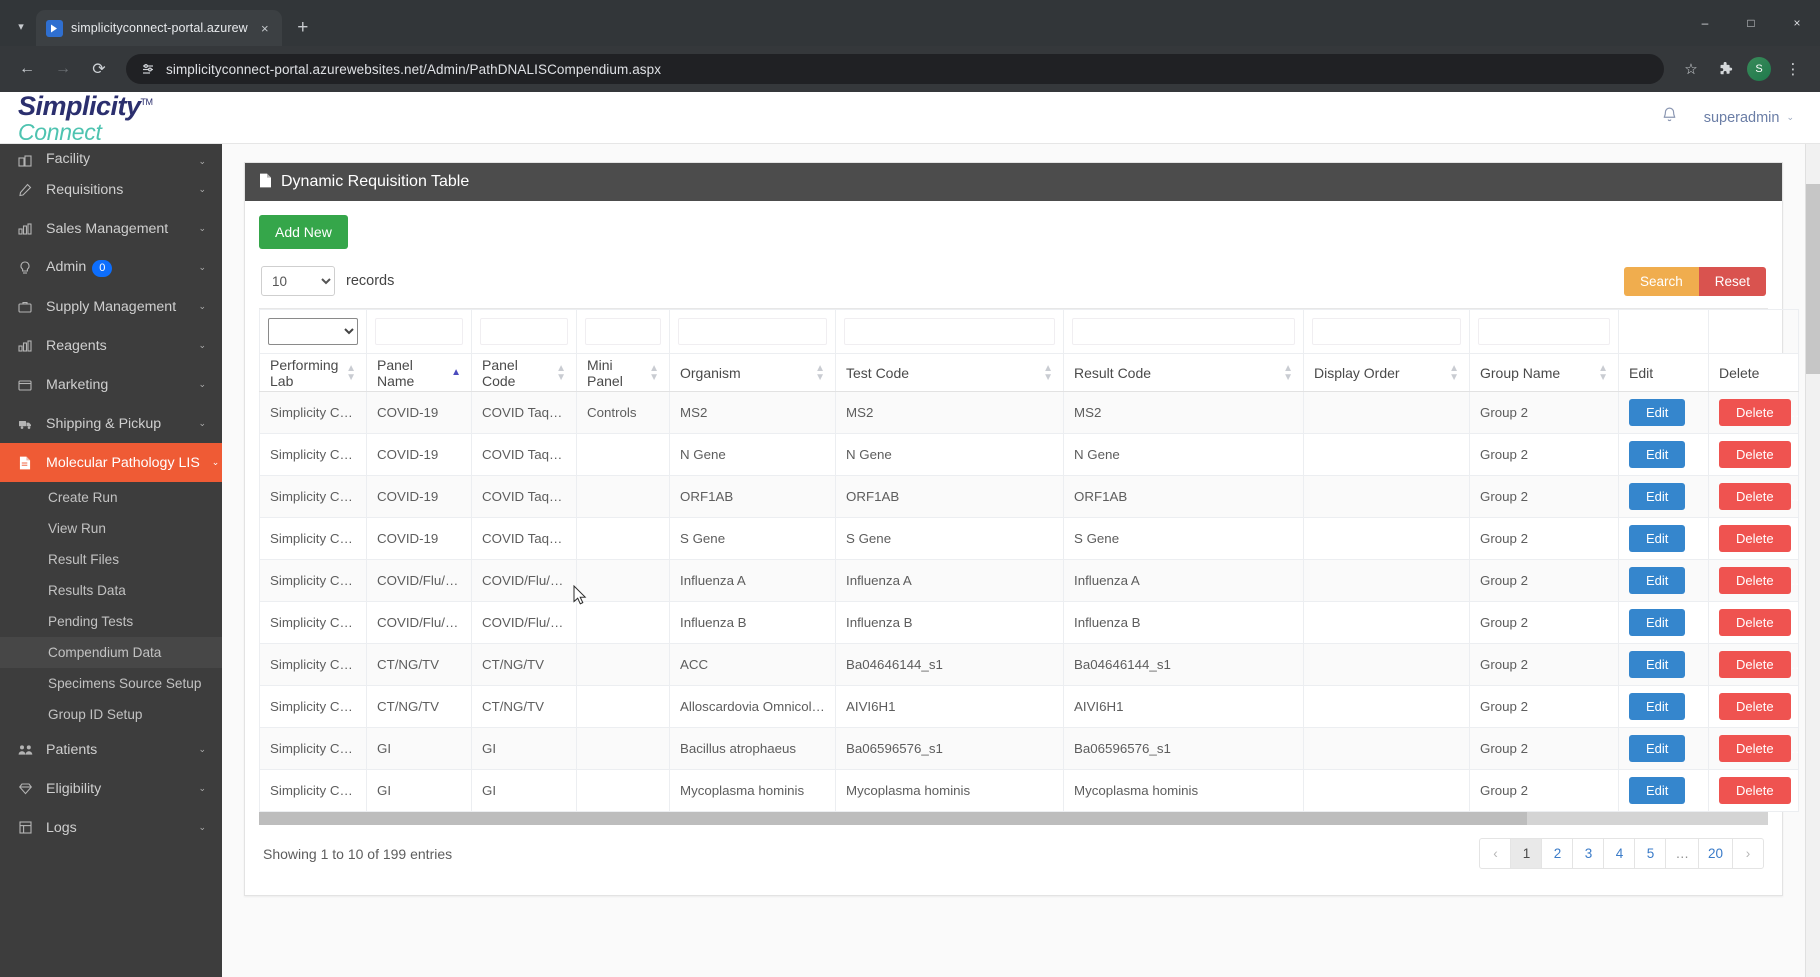 Image resolution: width=1820 pixels, height=977 pixels. I want to click on sidebar-item-sales-management: Sales Management ⌄, so click(111, 228).